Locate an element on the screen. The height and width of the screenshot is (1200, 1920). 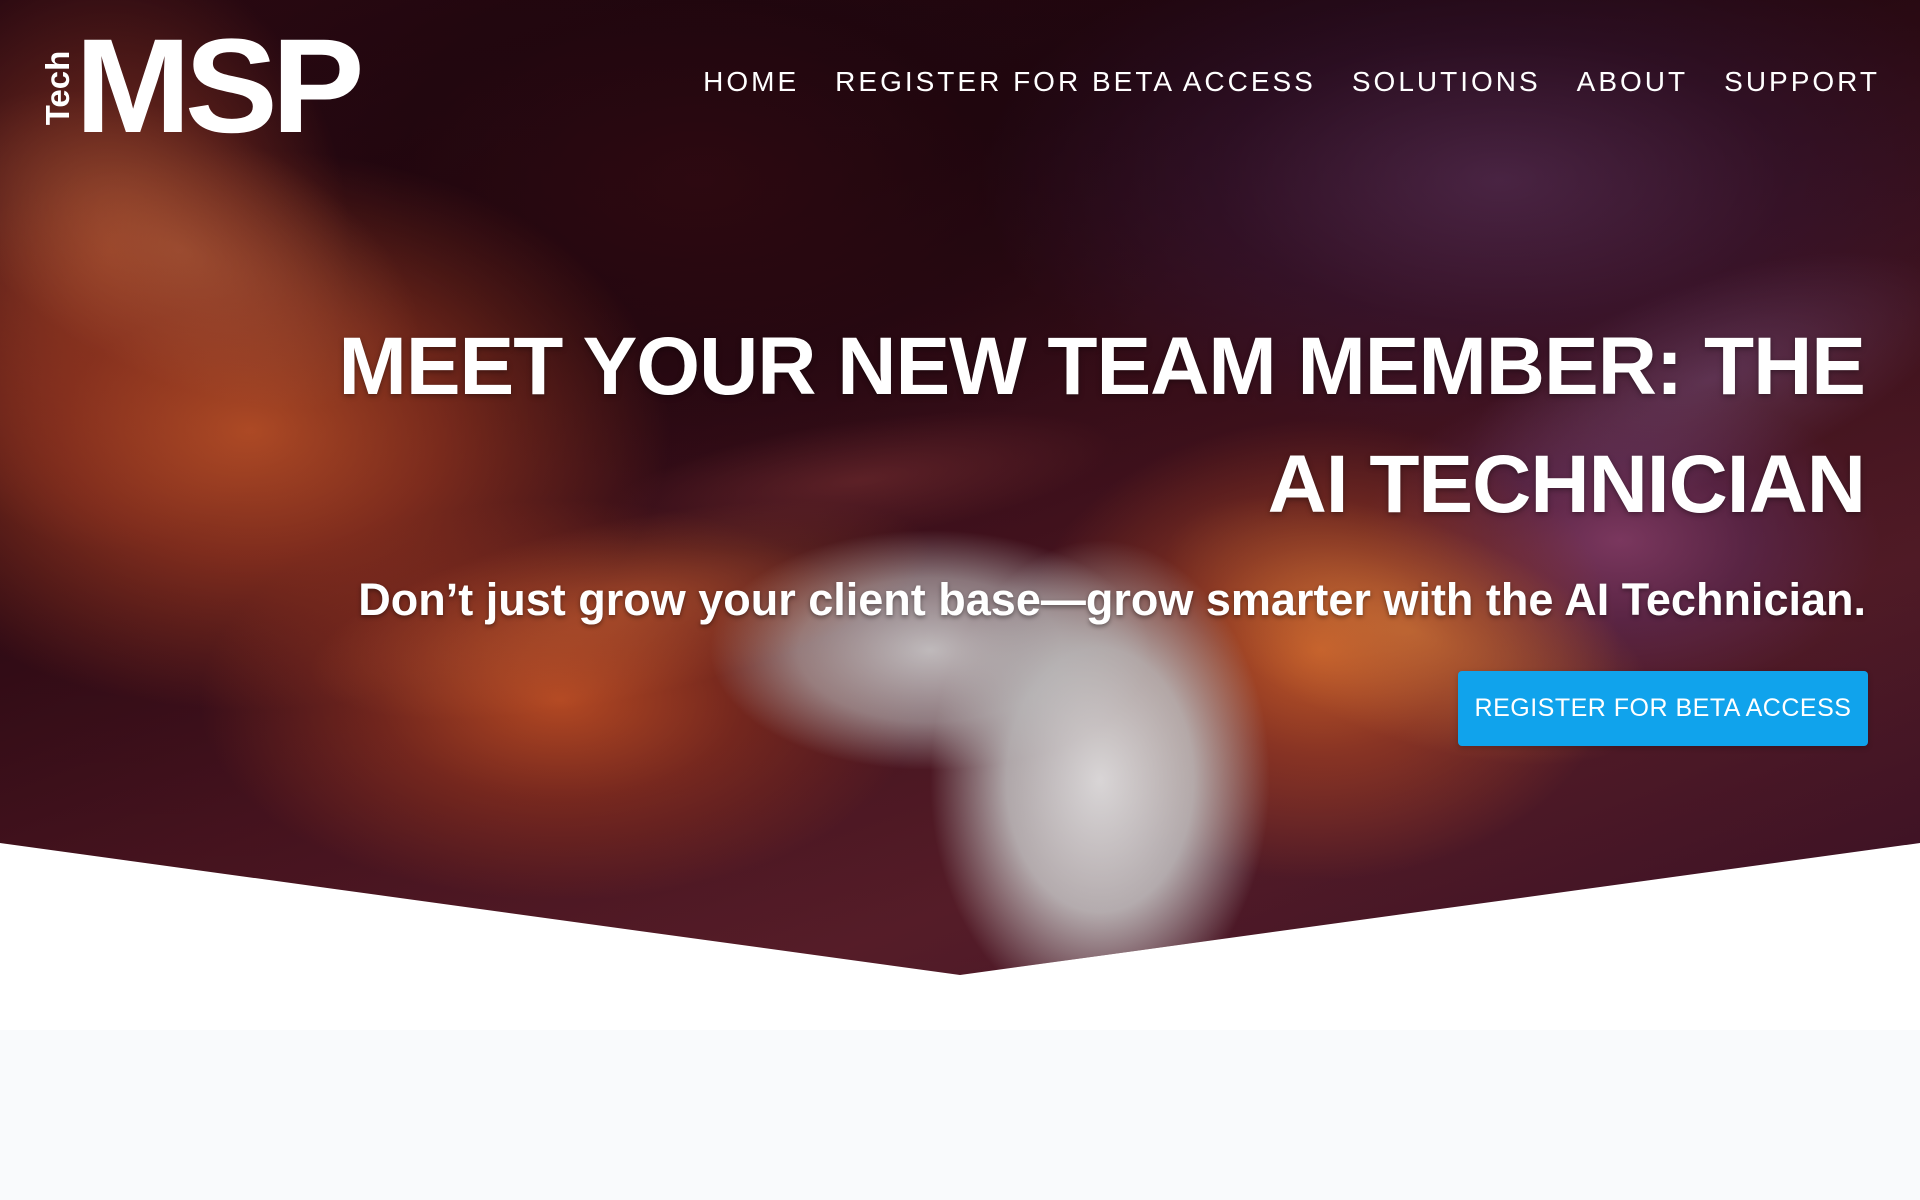
nav-support: SUPPORT is located at coordinates (1802, 82).